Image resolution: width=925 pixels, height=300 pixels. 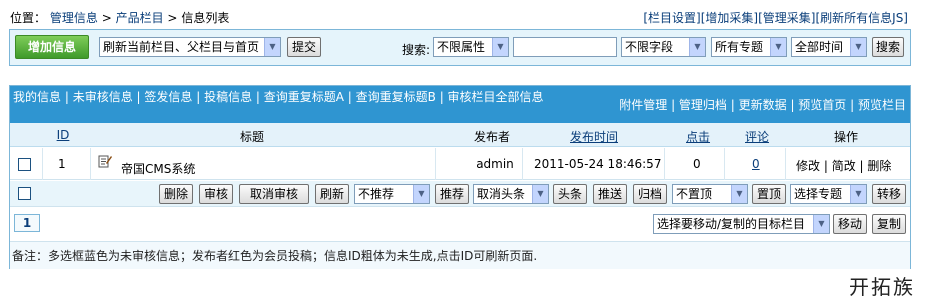 What do you see at coordinates (27, 223) in the screenshot?
I see `page-number: 1` at bounding box center [27, 223].